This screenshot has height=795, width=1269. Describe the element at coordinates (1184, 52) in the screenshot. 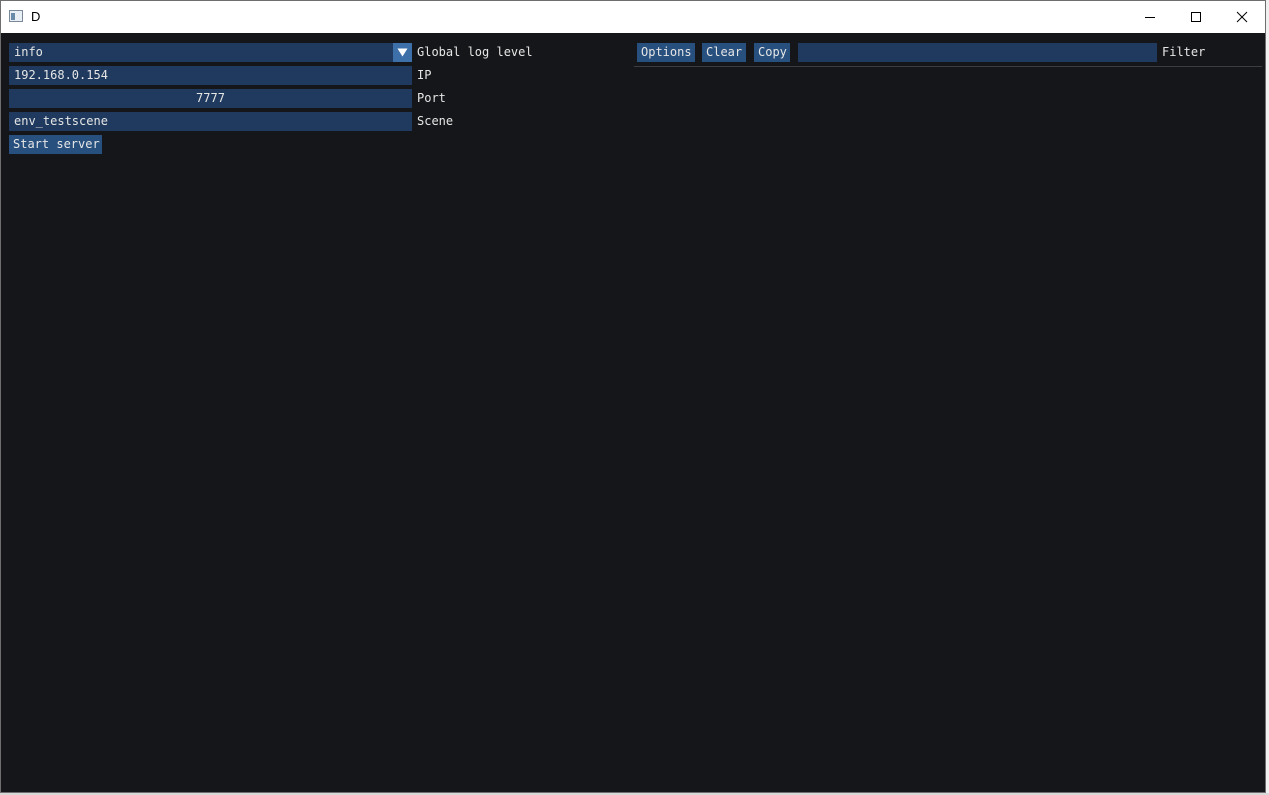

I see `filter-label: Filter` at that location.